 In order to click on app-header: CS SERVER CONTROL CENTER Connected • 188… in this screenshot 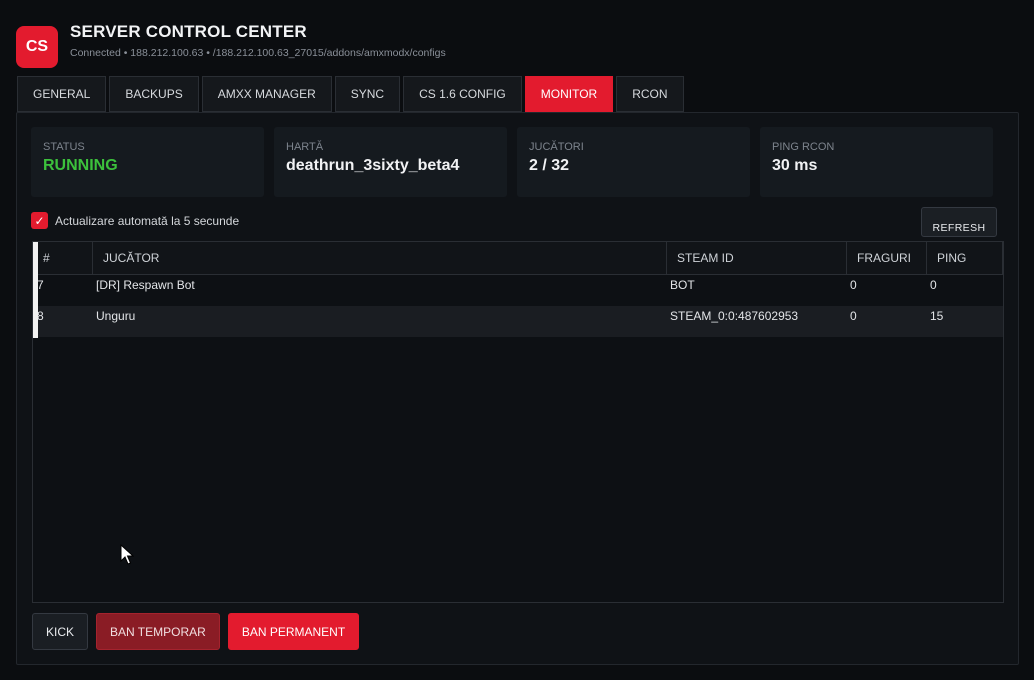, I will do `click(231, 43)`.